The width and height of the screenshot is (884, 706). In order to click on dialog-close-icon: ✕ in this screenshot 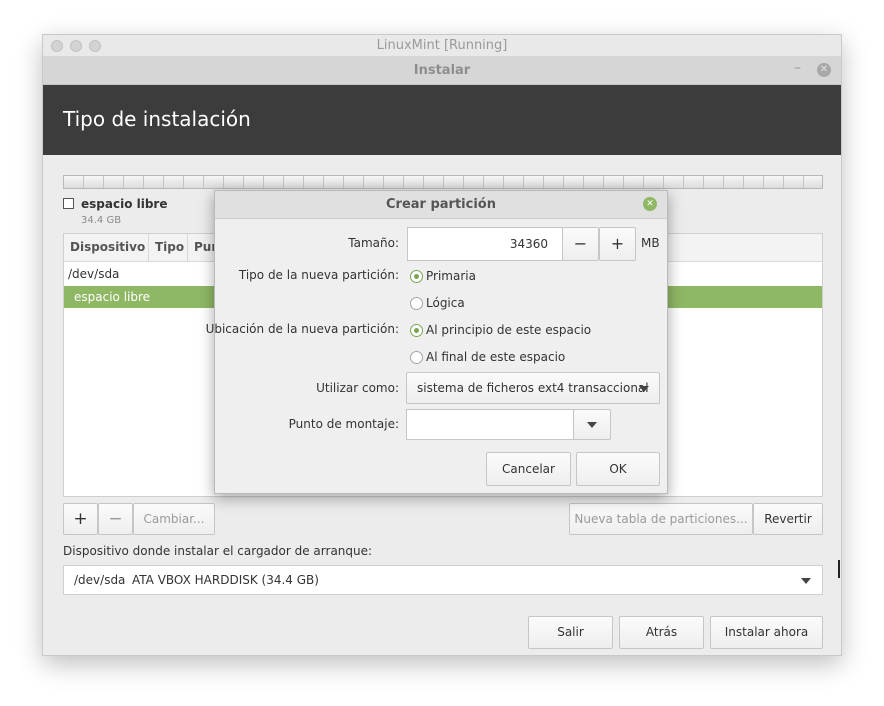, I will do `click(650, 204)`.